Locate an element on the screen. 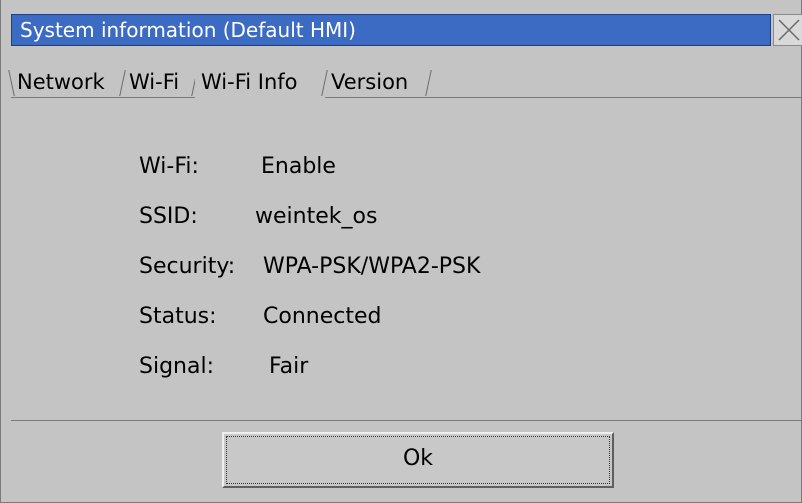  window-title: System information (Default HMI) is located at coordinates (188, 30).